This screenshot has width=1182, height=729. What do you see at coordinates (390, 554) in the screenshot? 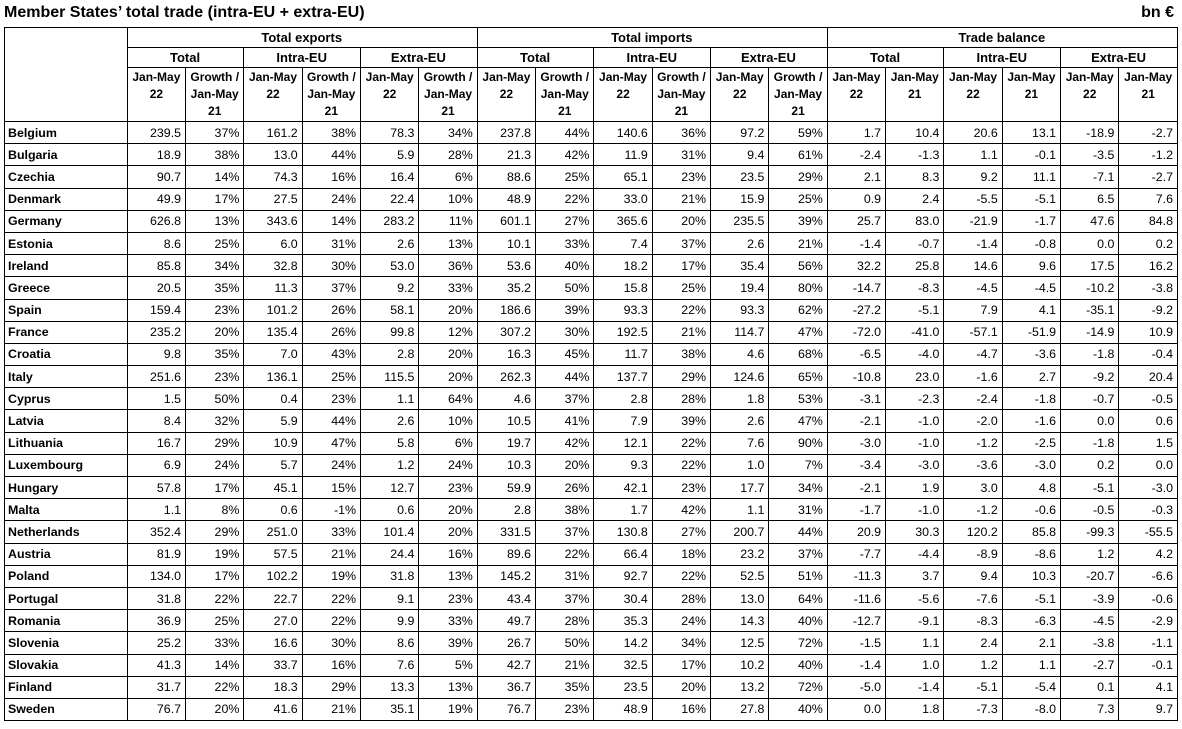
I see `value-cell: 24.4` at bounding box center [390, 554].